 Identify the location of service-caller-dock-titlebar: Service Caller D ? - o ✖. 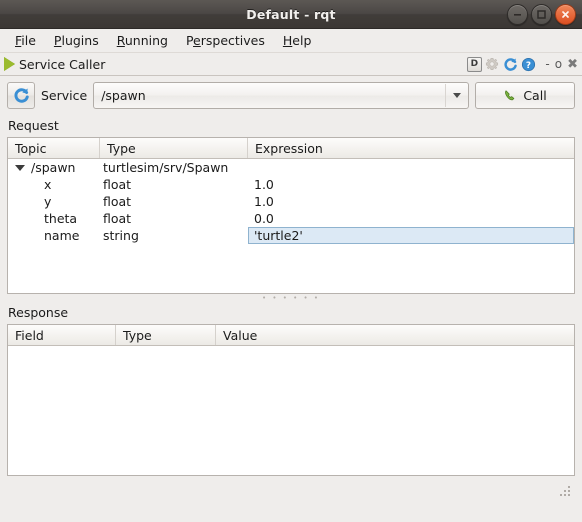
(291, 64).